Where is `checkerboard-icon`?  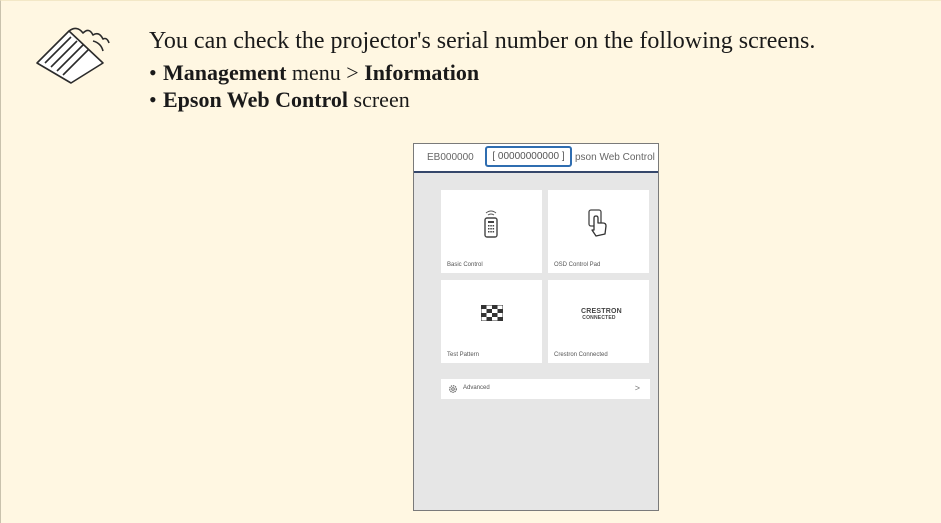
checkerboard-icon is located at coordinates (492, 313).